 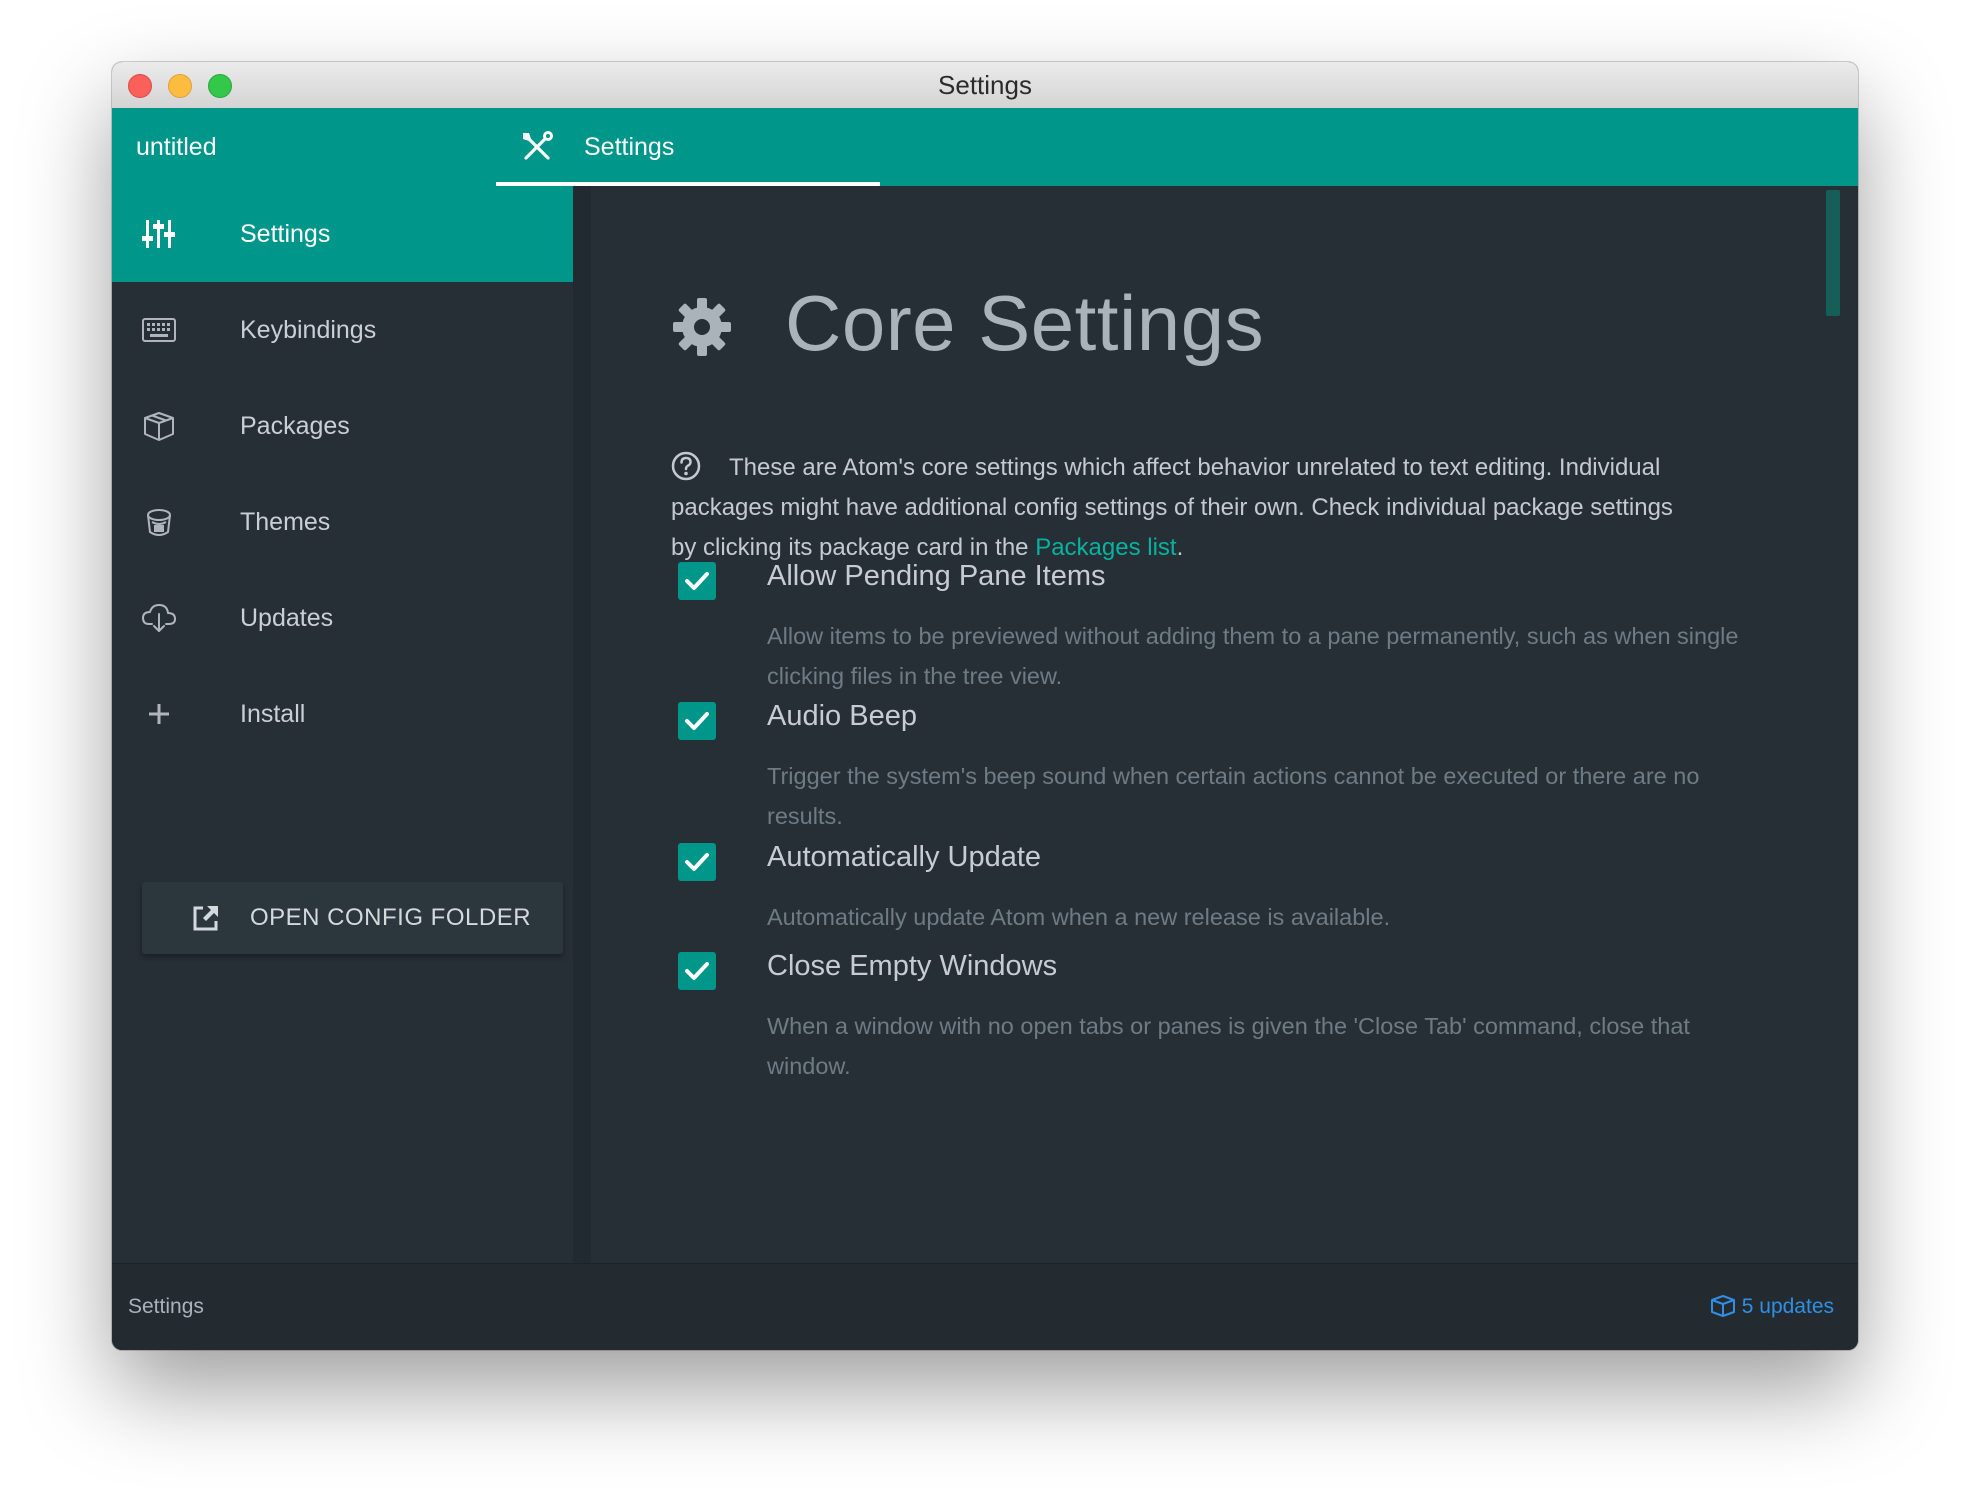 I want to click on paintcan-icon, so click(x=159, y=522).